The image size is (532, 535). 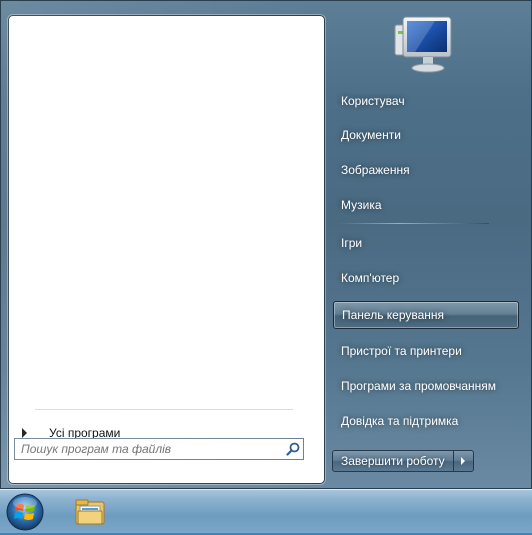 What do you see at coordinates (426, 170) in the screenshot?
I see `right-item-pictures: Зображення` at bounding box center [426, 170].